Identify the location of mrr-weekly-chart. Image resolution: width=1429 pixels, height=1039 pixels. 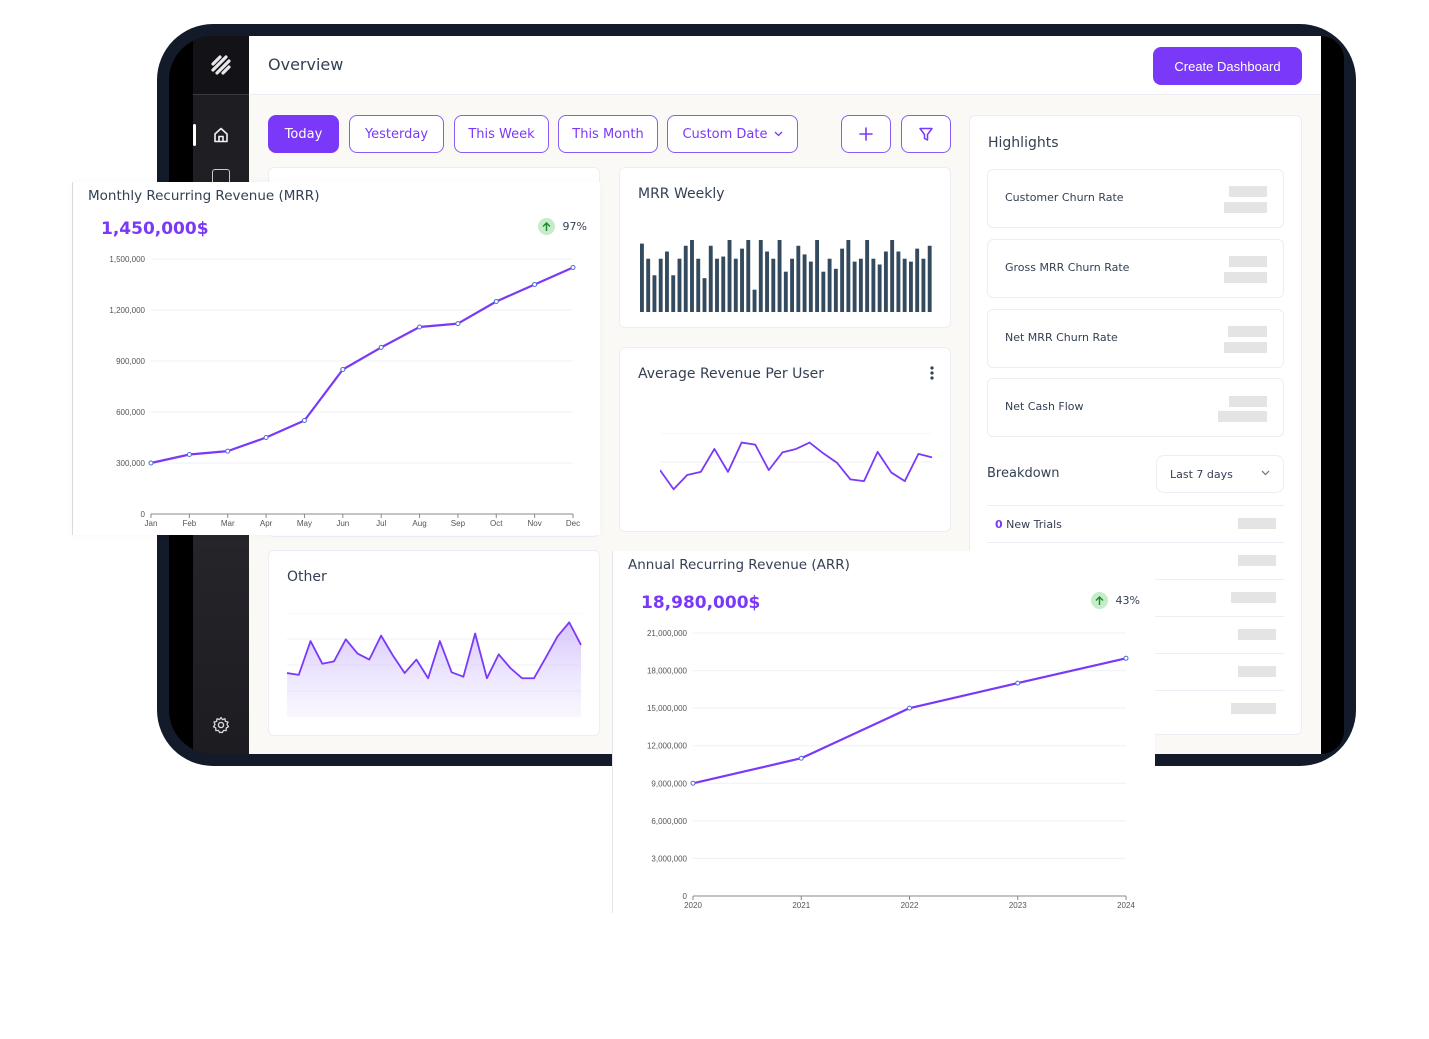
(786, 276).